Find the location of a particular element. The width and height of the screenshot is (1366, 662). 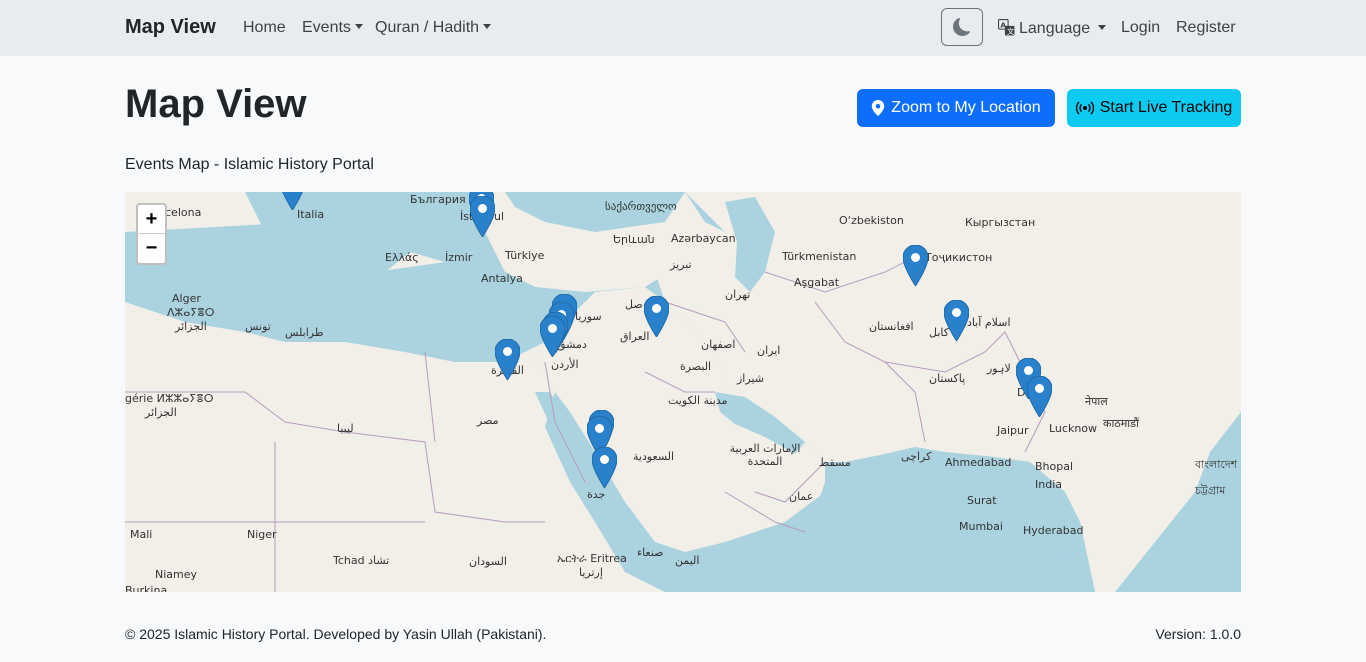

map-label: Tchad تشاد is located at coordinates (361, 560).